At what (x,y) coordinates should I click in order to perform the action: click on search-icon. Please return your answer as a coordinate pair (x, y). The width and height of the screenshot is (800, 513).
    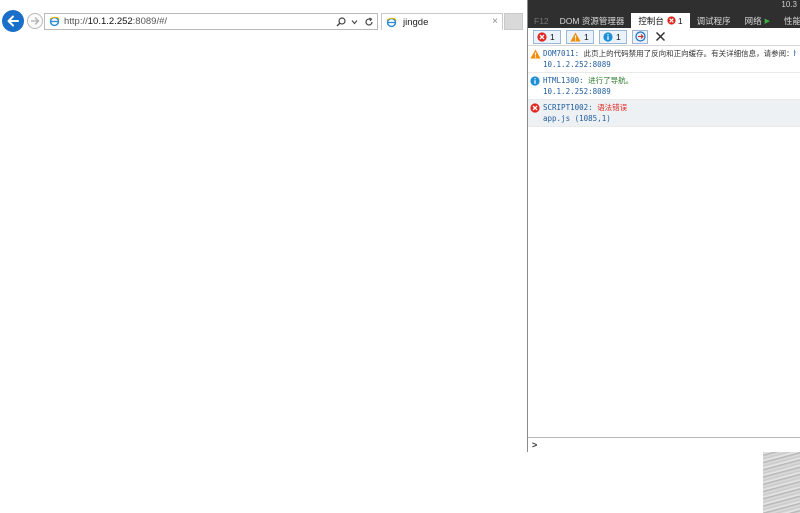
    Looking at the image, I should click on (340, 21).